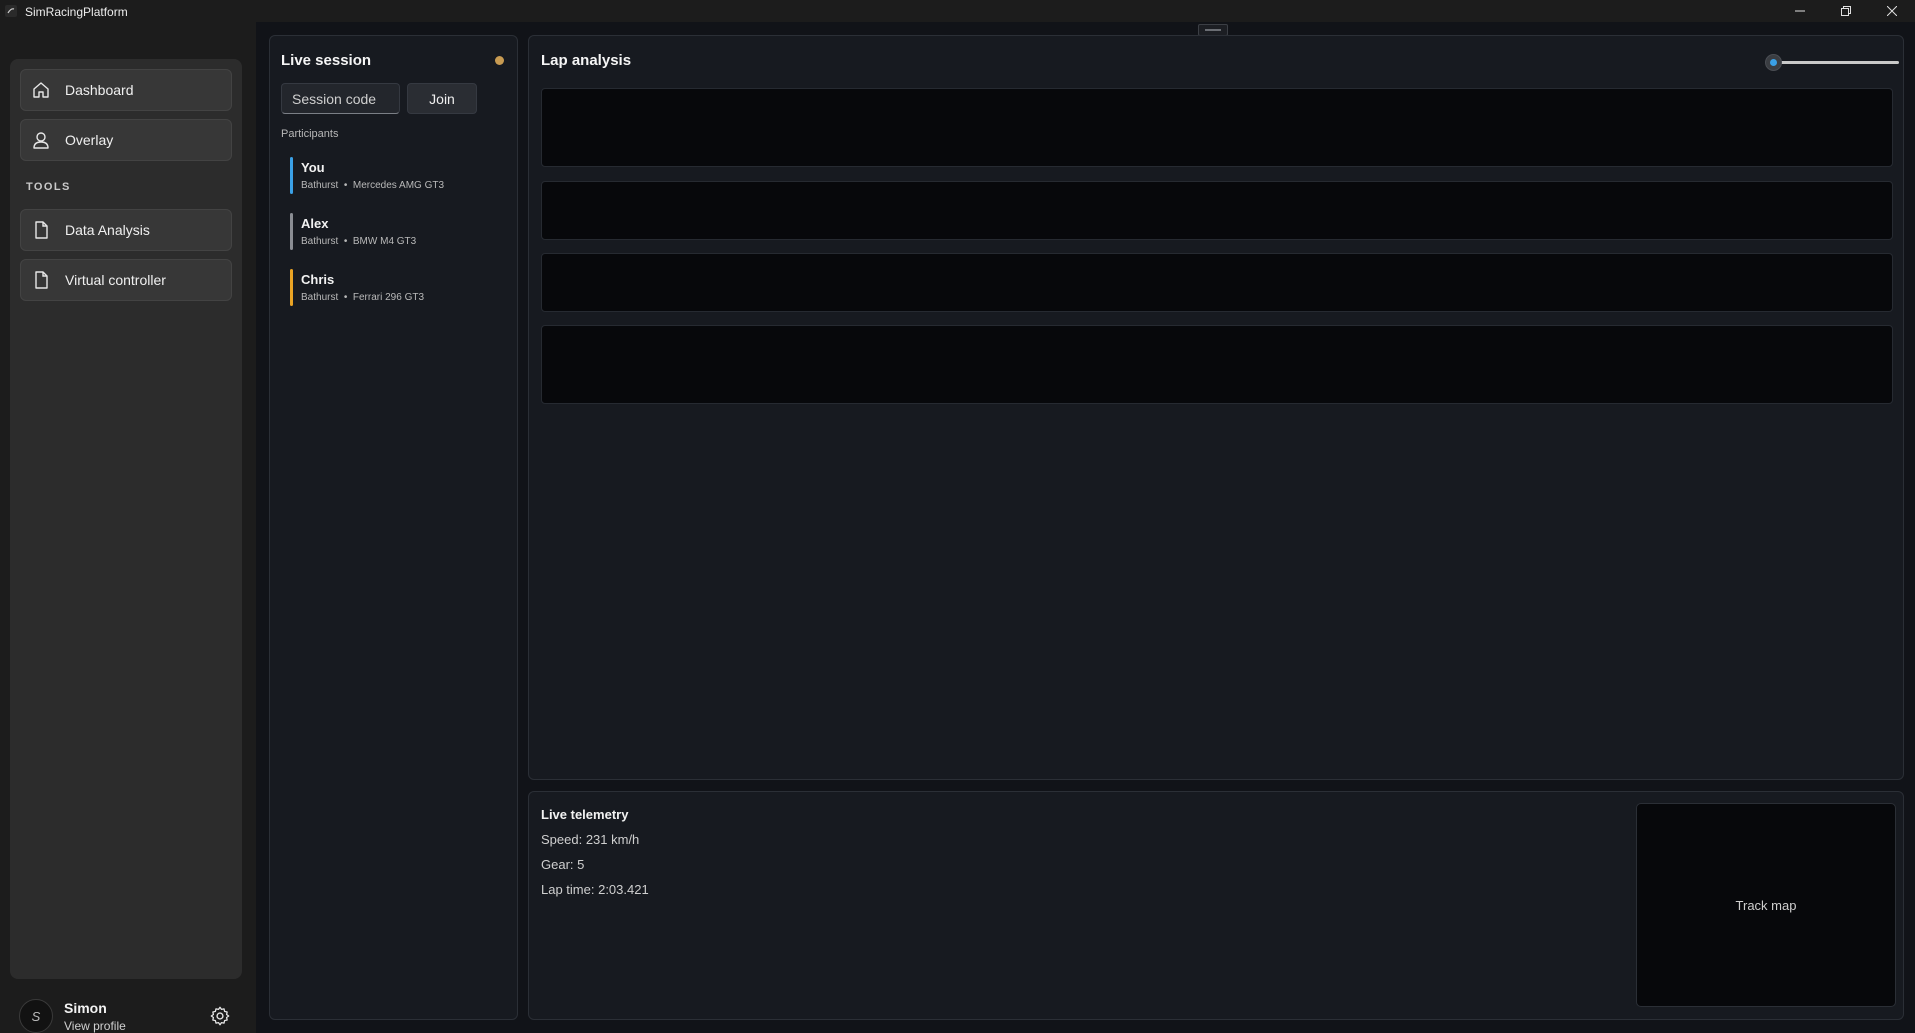 This screenshot has width=1915, height=1033. Describe the element at coordinates (99, 90) in the screenshot. I see `nav-item-label: Dashboard` at that location.